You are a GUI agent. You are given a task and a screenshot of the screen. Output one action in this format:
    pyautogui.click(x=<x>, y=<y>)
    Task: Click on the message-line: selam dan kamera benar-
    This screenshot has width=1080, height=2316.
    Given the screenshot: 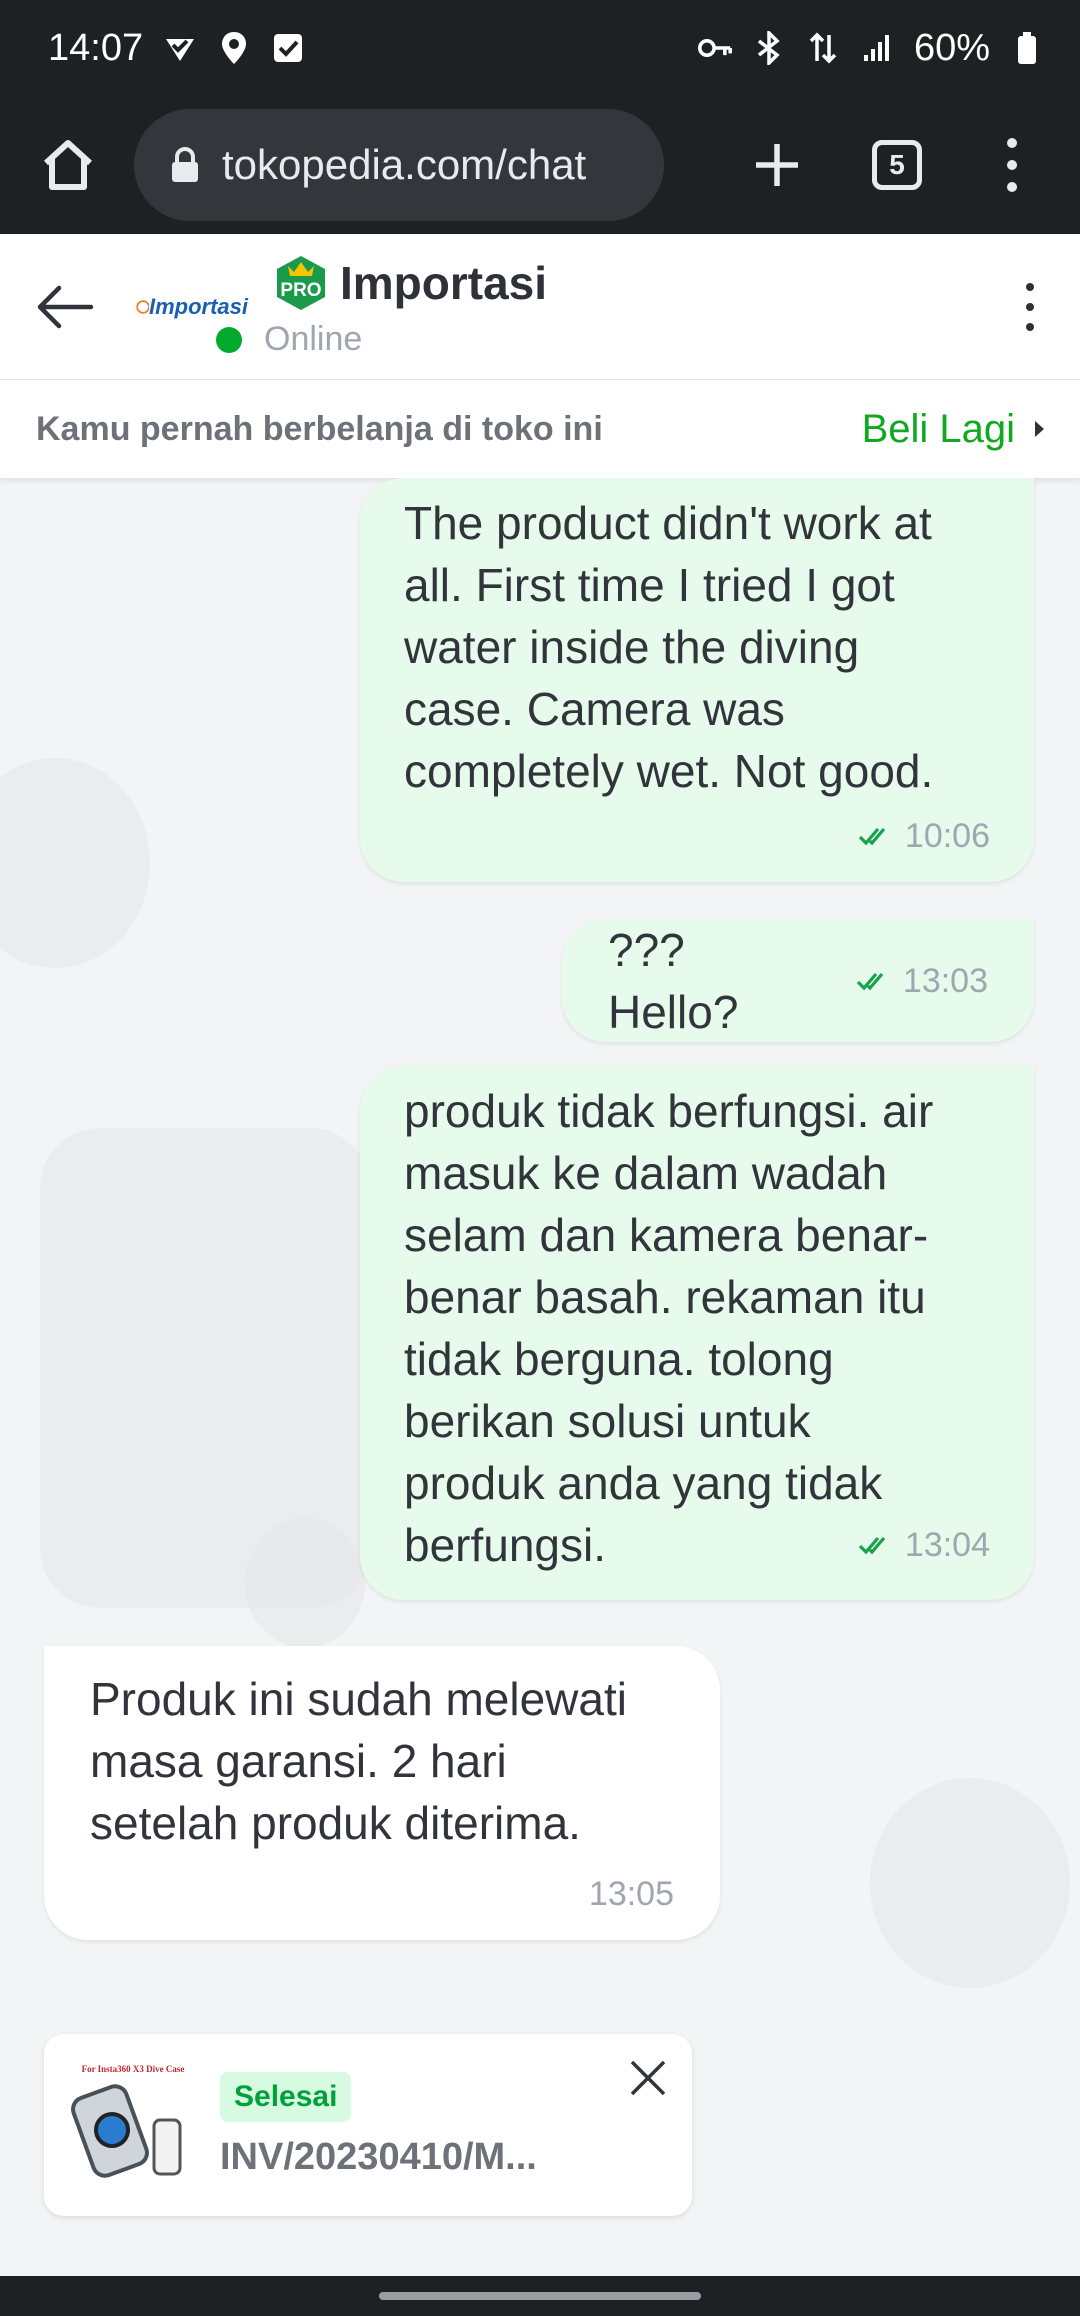 What is the action you would take?
    pyautogui.click(x=666, y=1235)
    